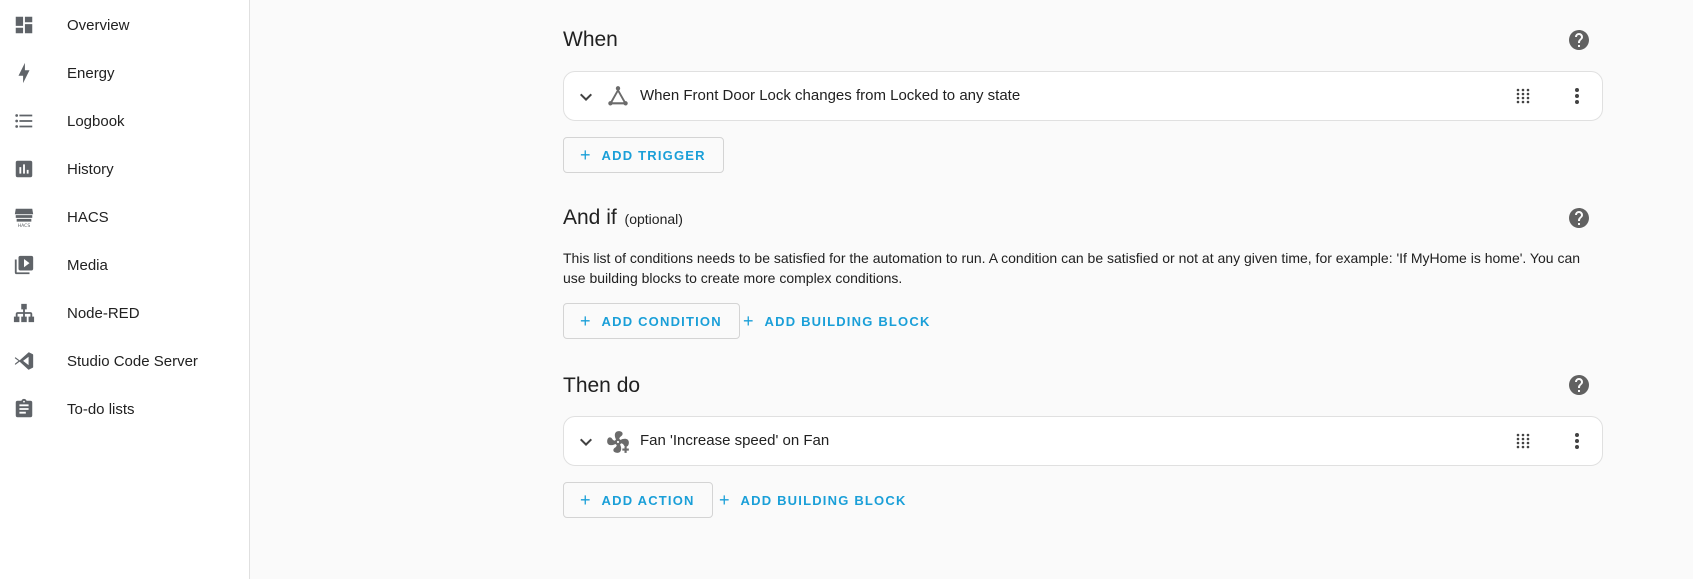  I want to click on sidebar-item-node-red: Node-RED, so click(125, 313).